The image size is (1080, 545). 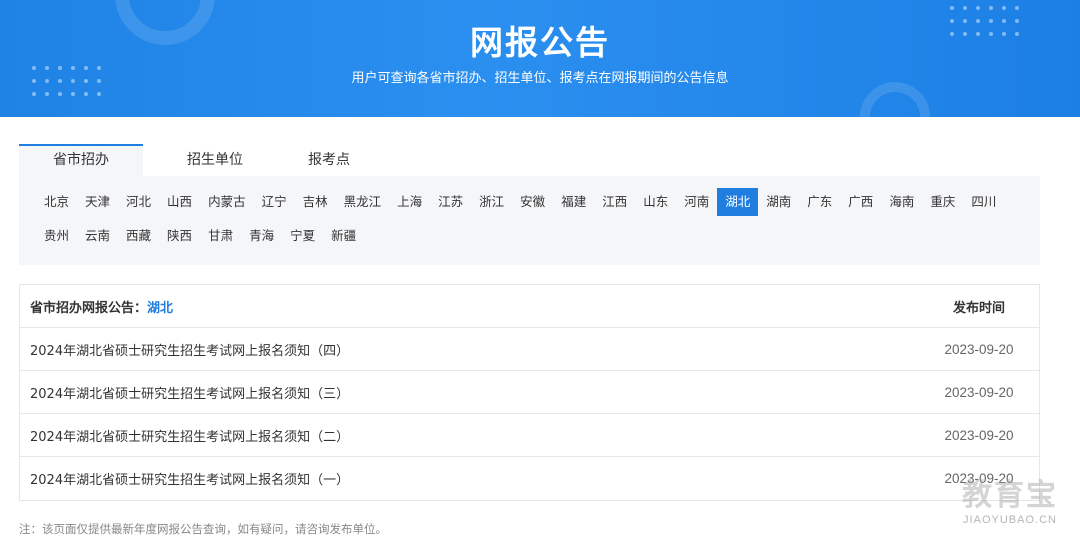 I want to click on announcement-title: 2024年湖北省硕士研究生招生考试网上报名须知（三）, so click(x=479, y=392).